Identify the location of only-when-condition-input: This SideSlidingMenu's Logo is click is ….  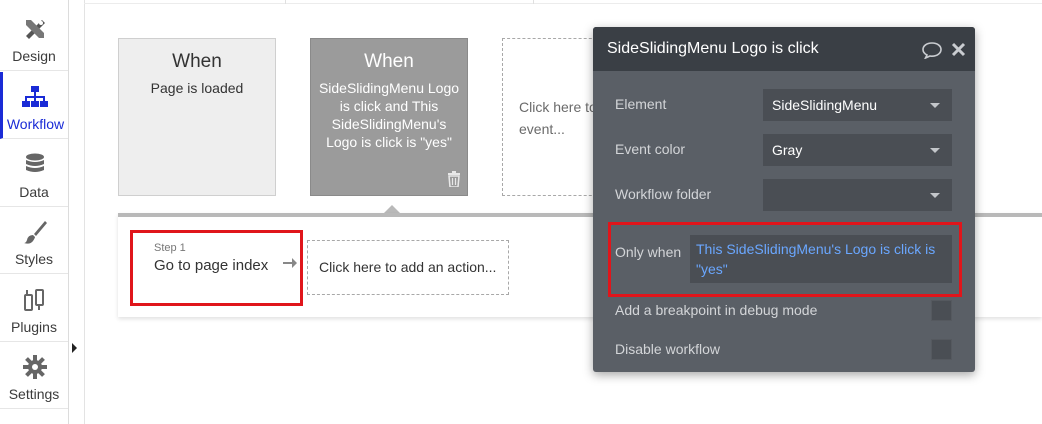
(821, 259).